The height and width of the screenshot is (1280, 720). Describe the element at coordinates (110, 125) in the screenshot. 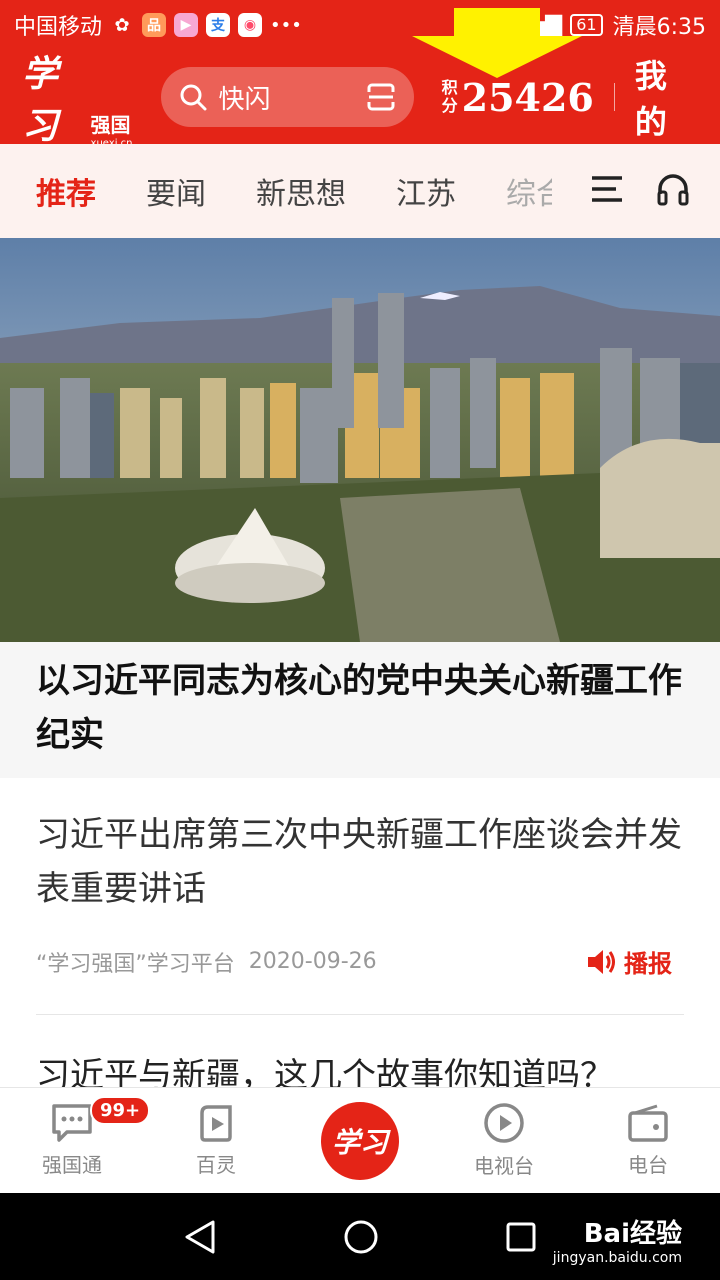

I see `logo-name: 强国` at that location.